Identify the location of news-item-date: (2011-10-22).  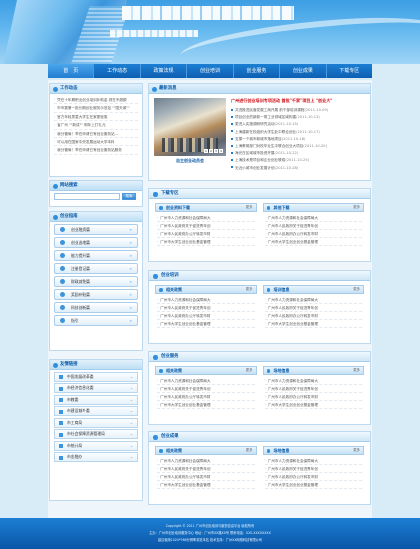
(286, 153).